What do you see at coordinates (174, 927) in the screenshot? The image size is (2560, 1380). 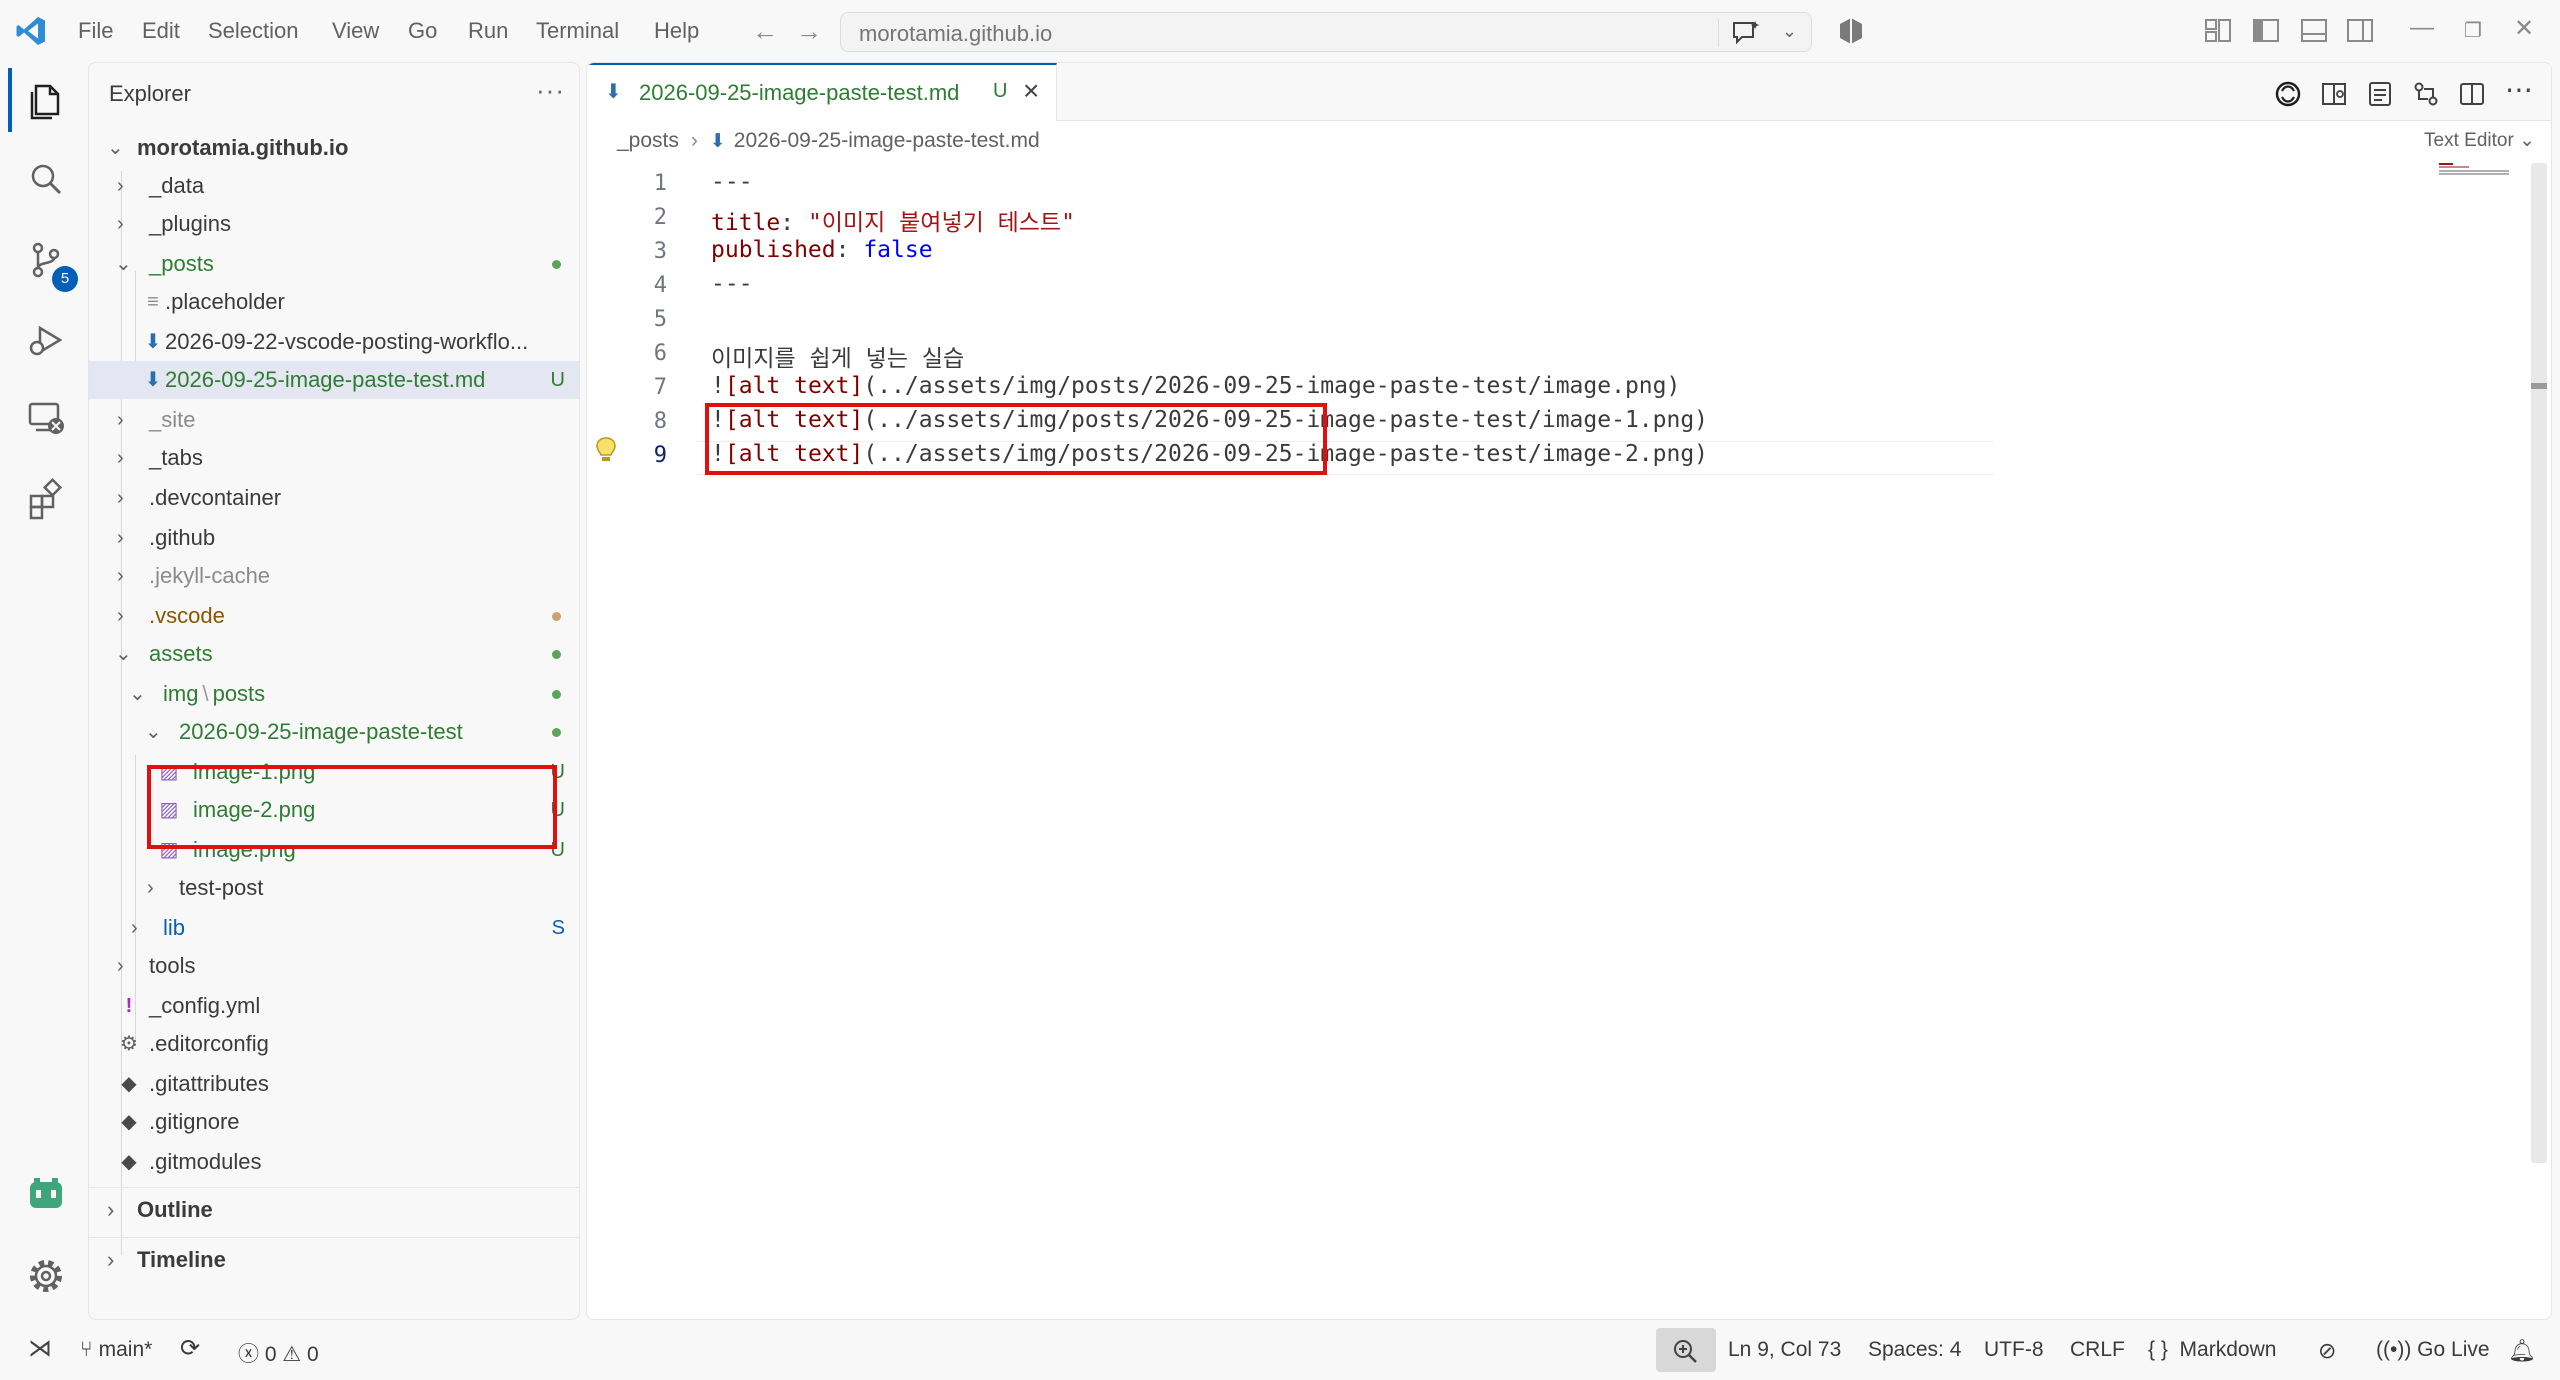 I see `tree-label: lib` at bounding box center [174, 927].